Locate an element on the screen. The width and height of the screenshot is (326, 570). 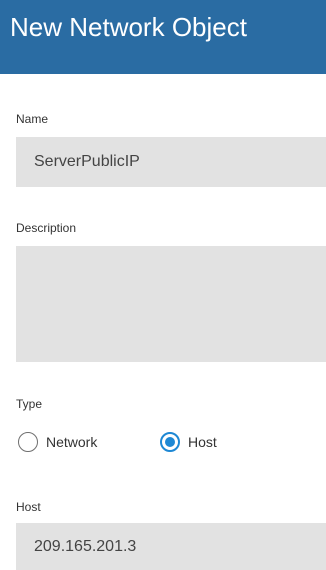
radio-checked-icon is located at coordinates (170, 442).